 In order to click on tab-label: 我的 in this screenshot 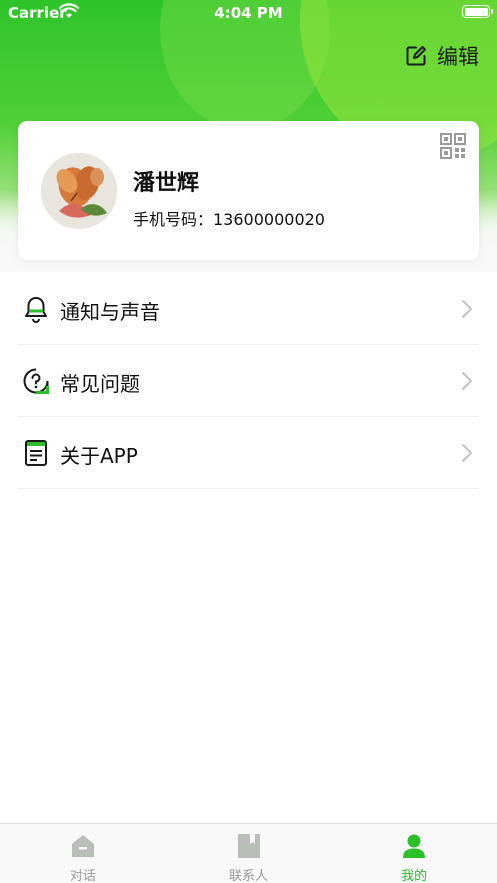, I will do `click(414, 876)`.